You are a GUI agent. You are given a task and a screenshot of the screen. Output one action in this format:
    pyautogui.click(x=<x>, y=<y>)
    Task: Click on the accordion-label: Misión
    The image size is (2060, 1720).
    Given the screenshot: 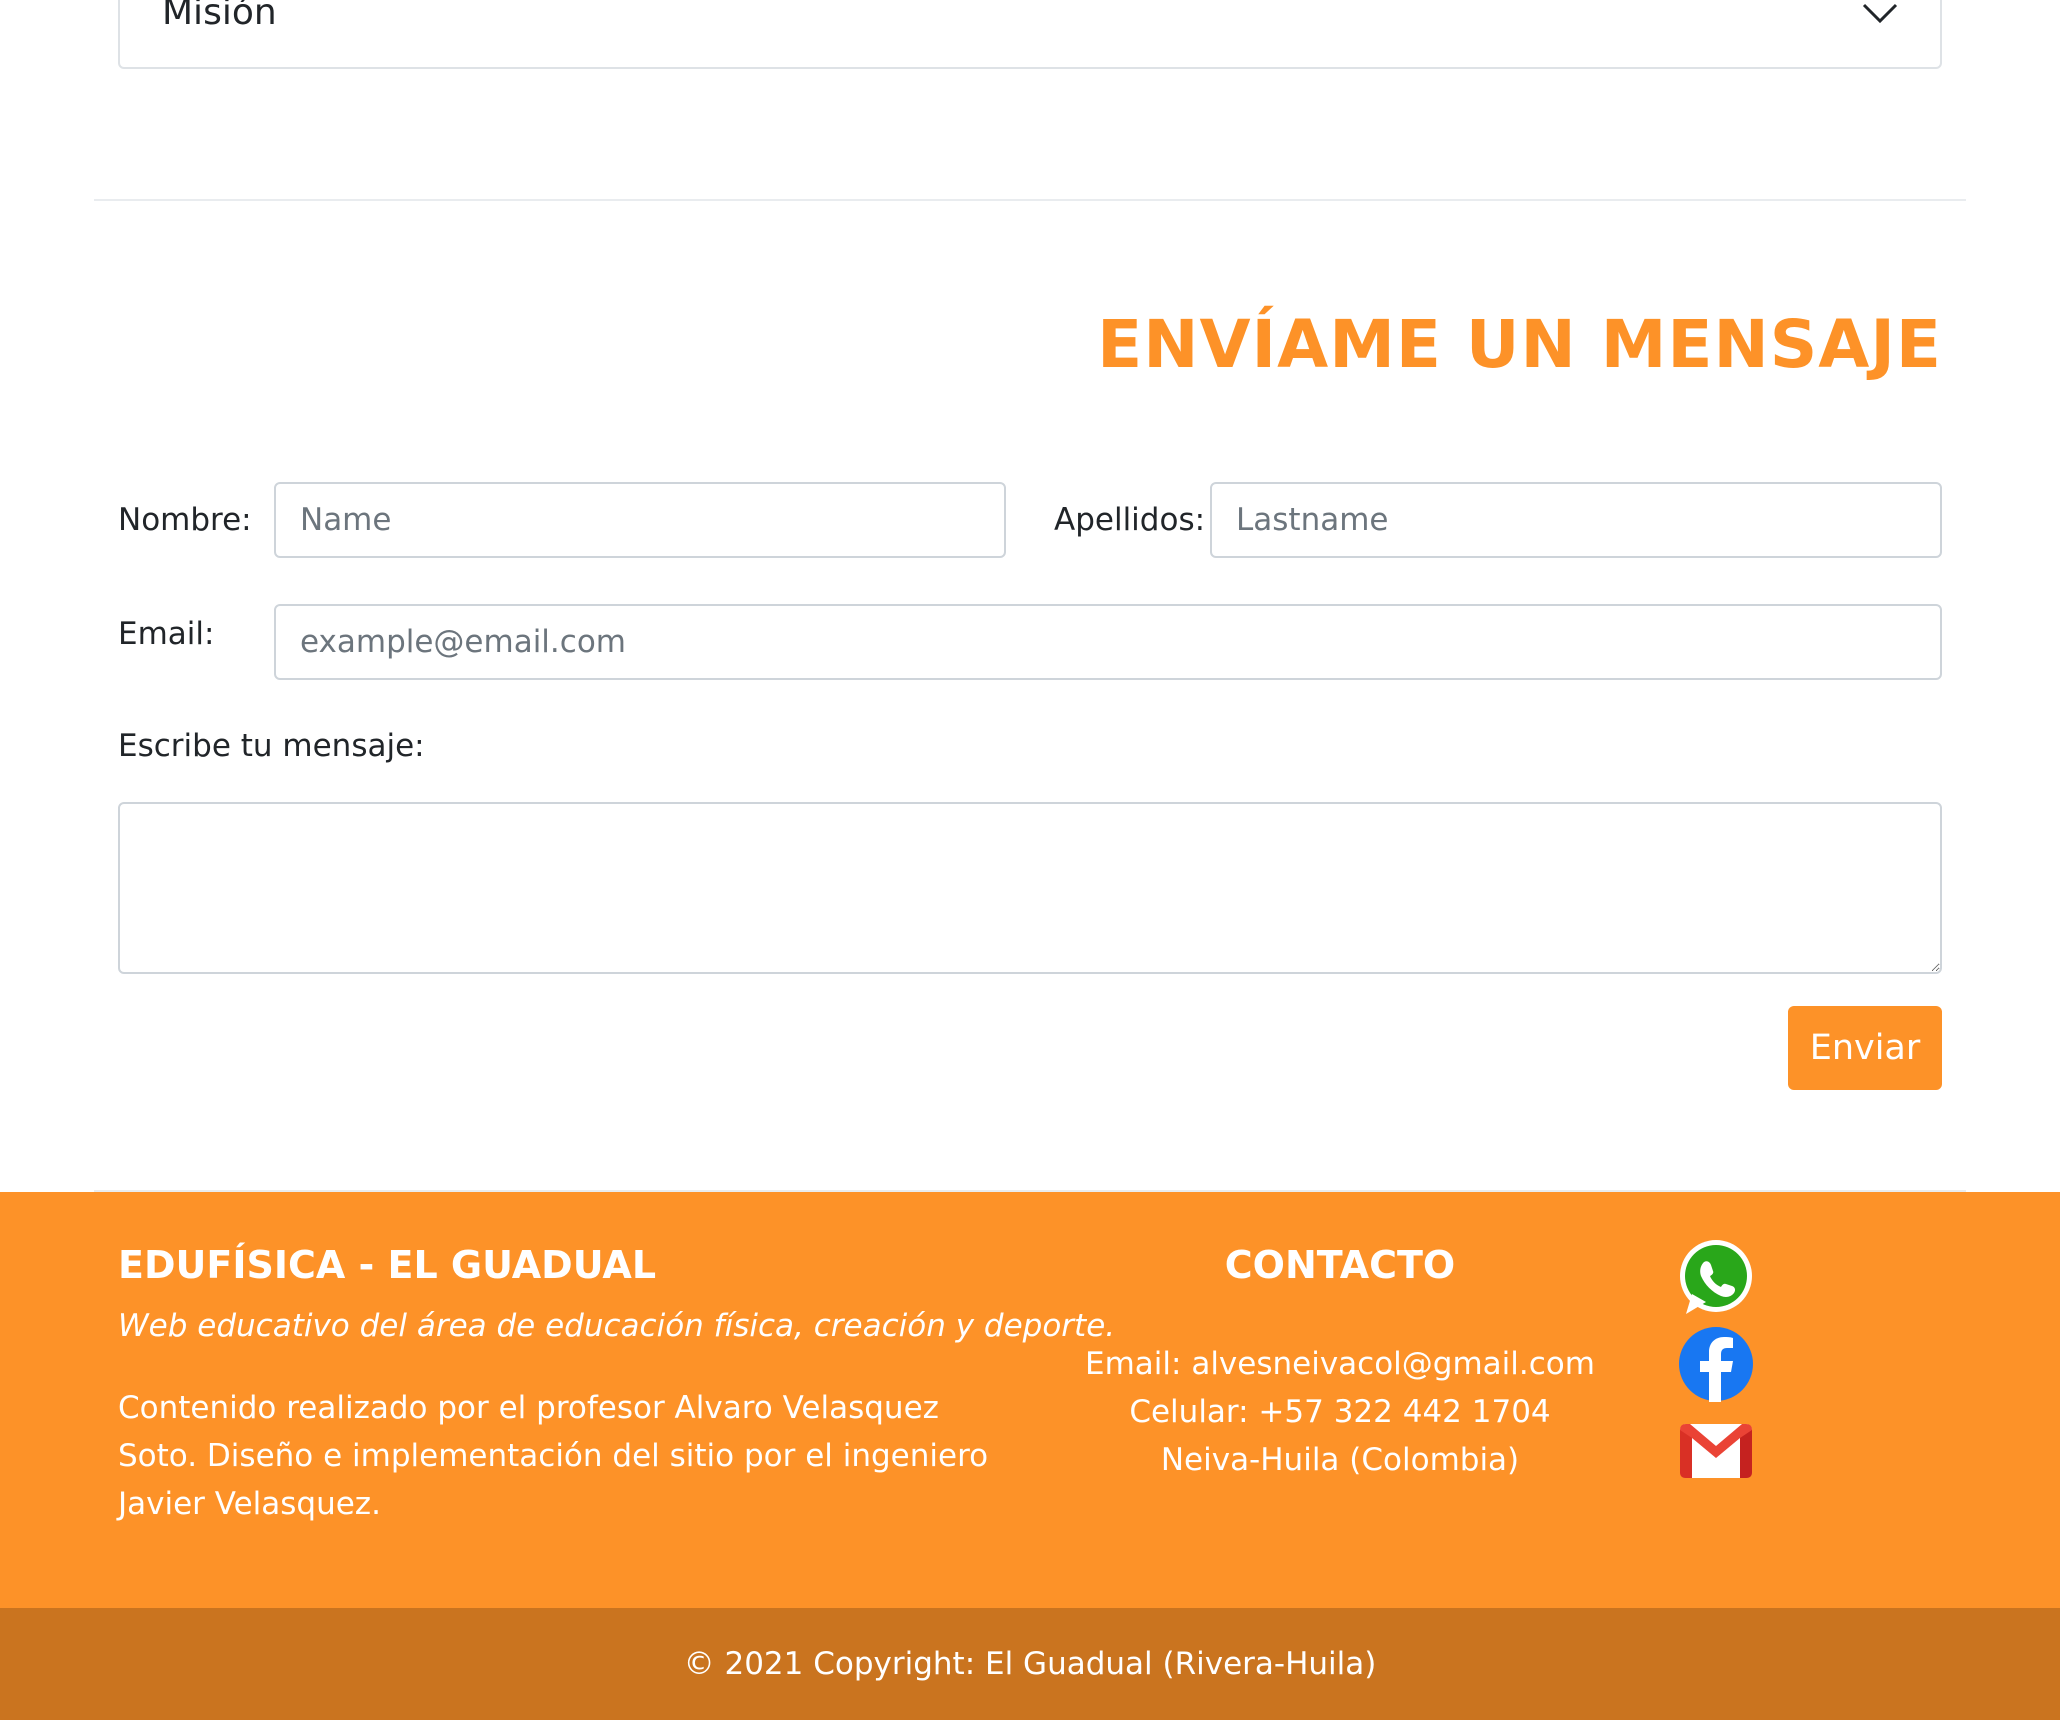 What is the action you would take?
    pyautogui.click(x=219, y=16)
    